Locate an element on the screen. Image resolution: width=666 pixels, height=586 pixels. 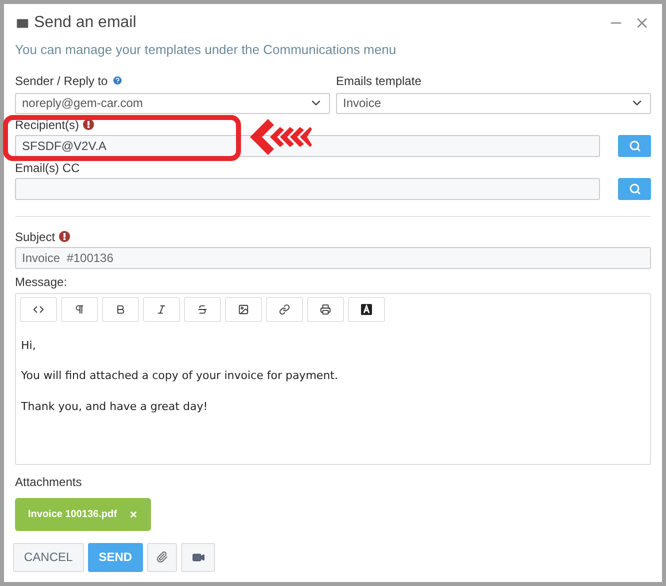
sender-select: noreply@gem-car.com is located at coordinates (172, 103).